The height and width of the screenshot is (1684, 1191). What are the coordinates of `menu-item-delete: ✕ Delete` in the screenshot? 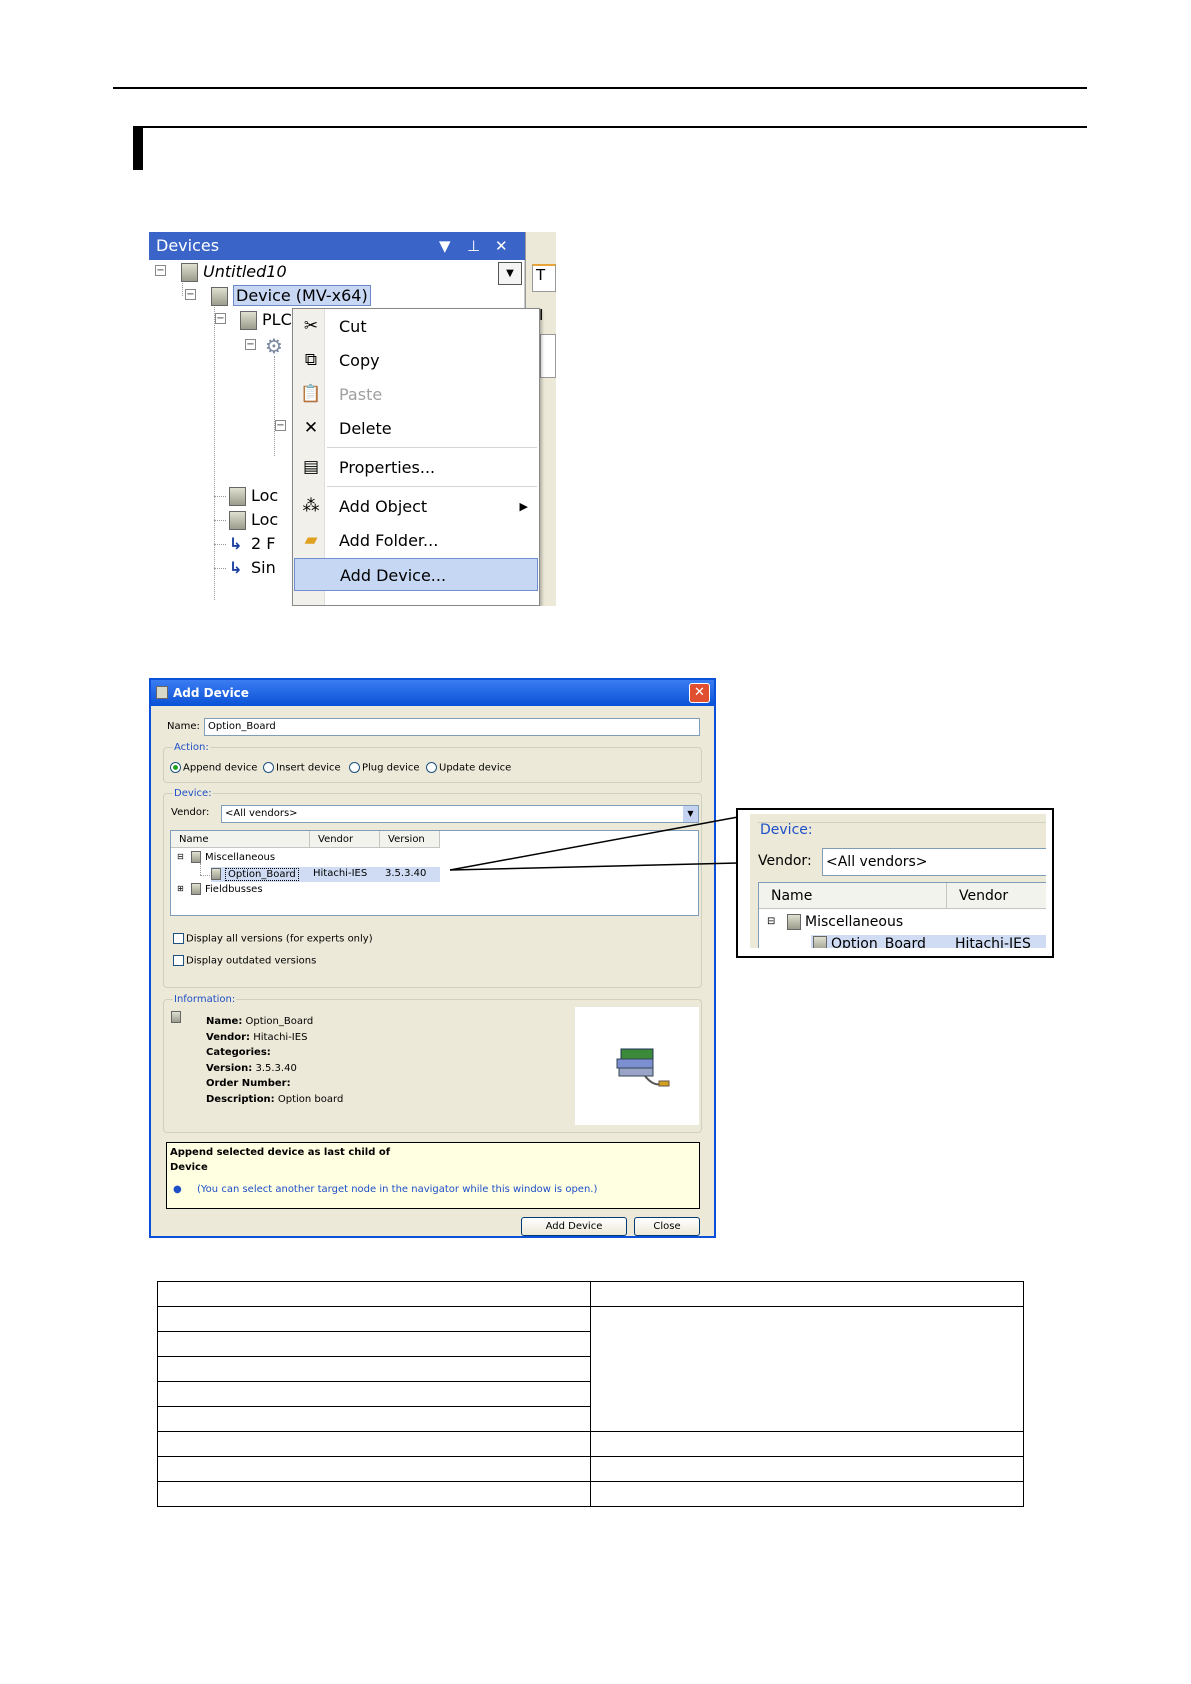 It's located at (416, 428).